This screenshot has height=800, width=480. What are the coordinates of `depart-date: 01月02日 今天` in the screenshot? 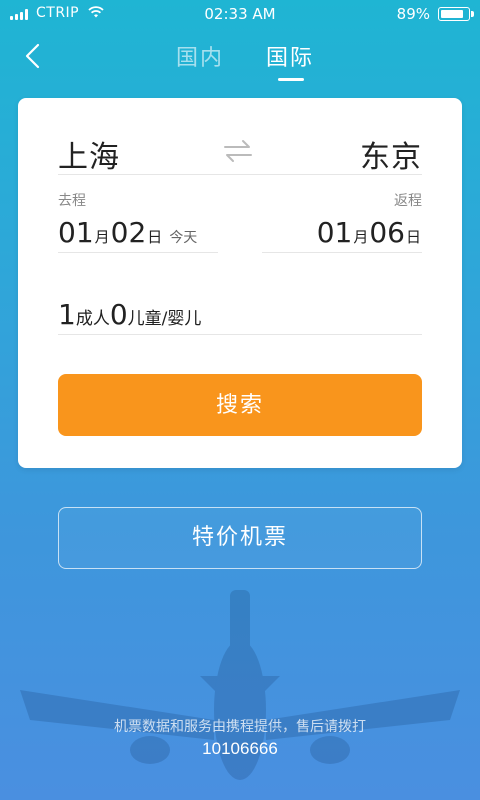 It's located at (127, 232).